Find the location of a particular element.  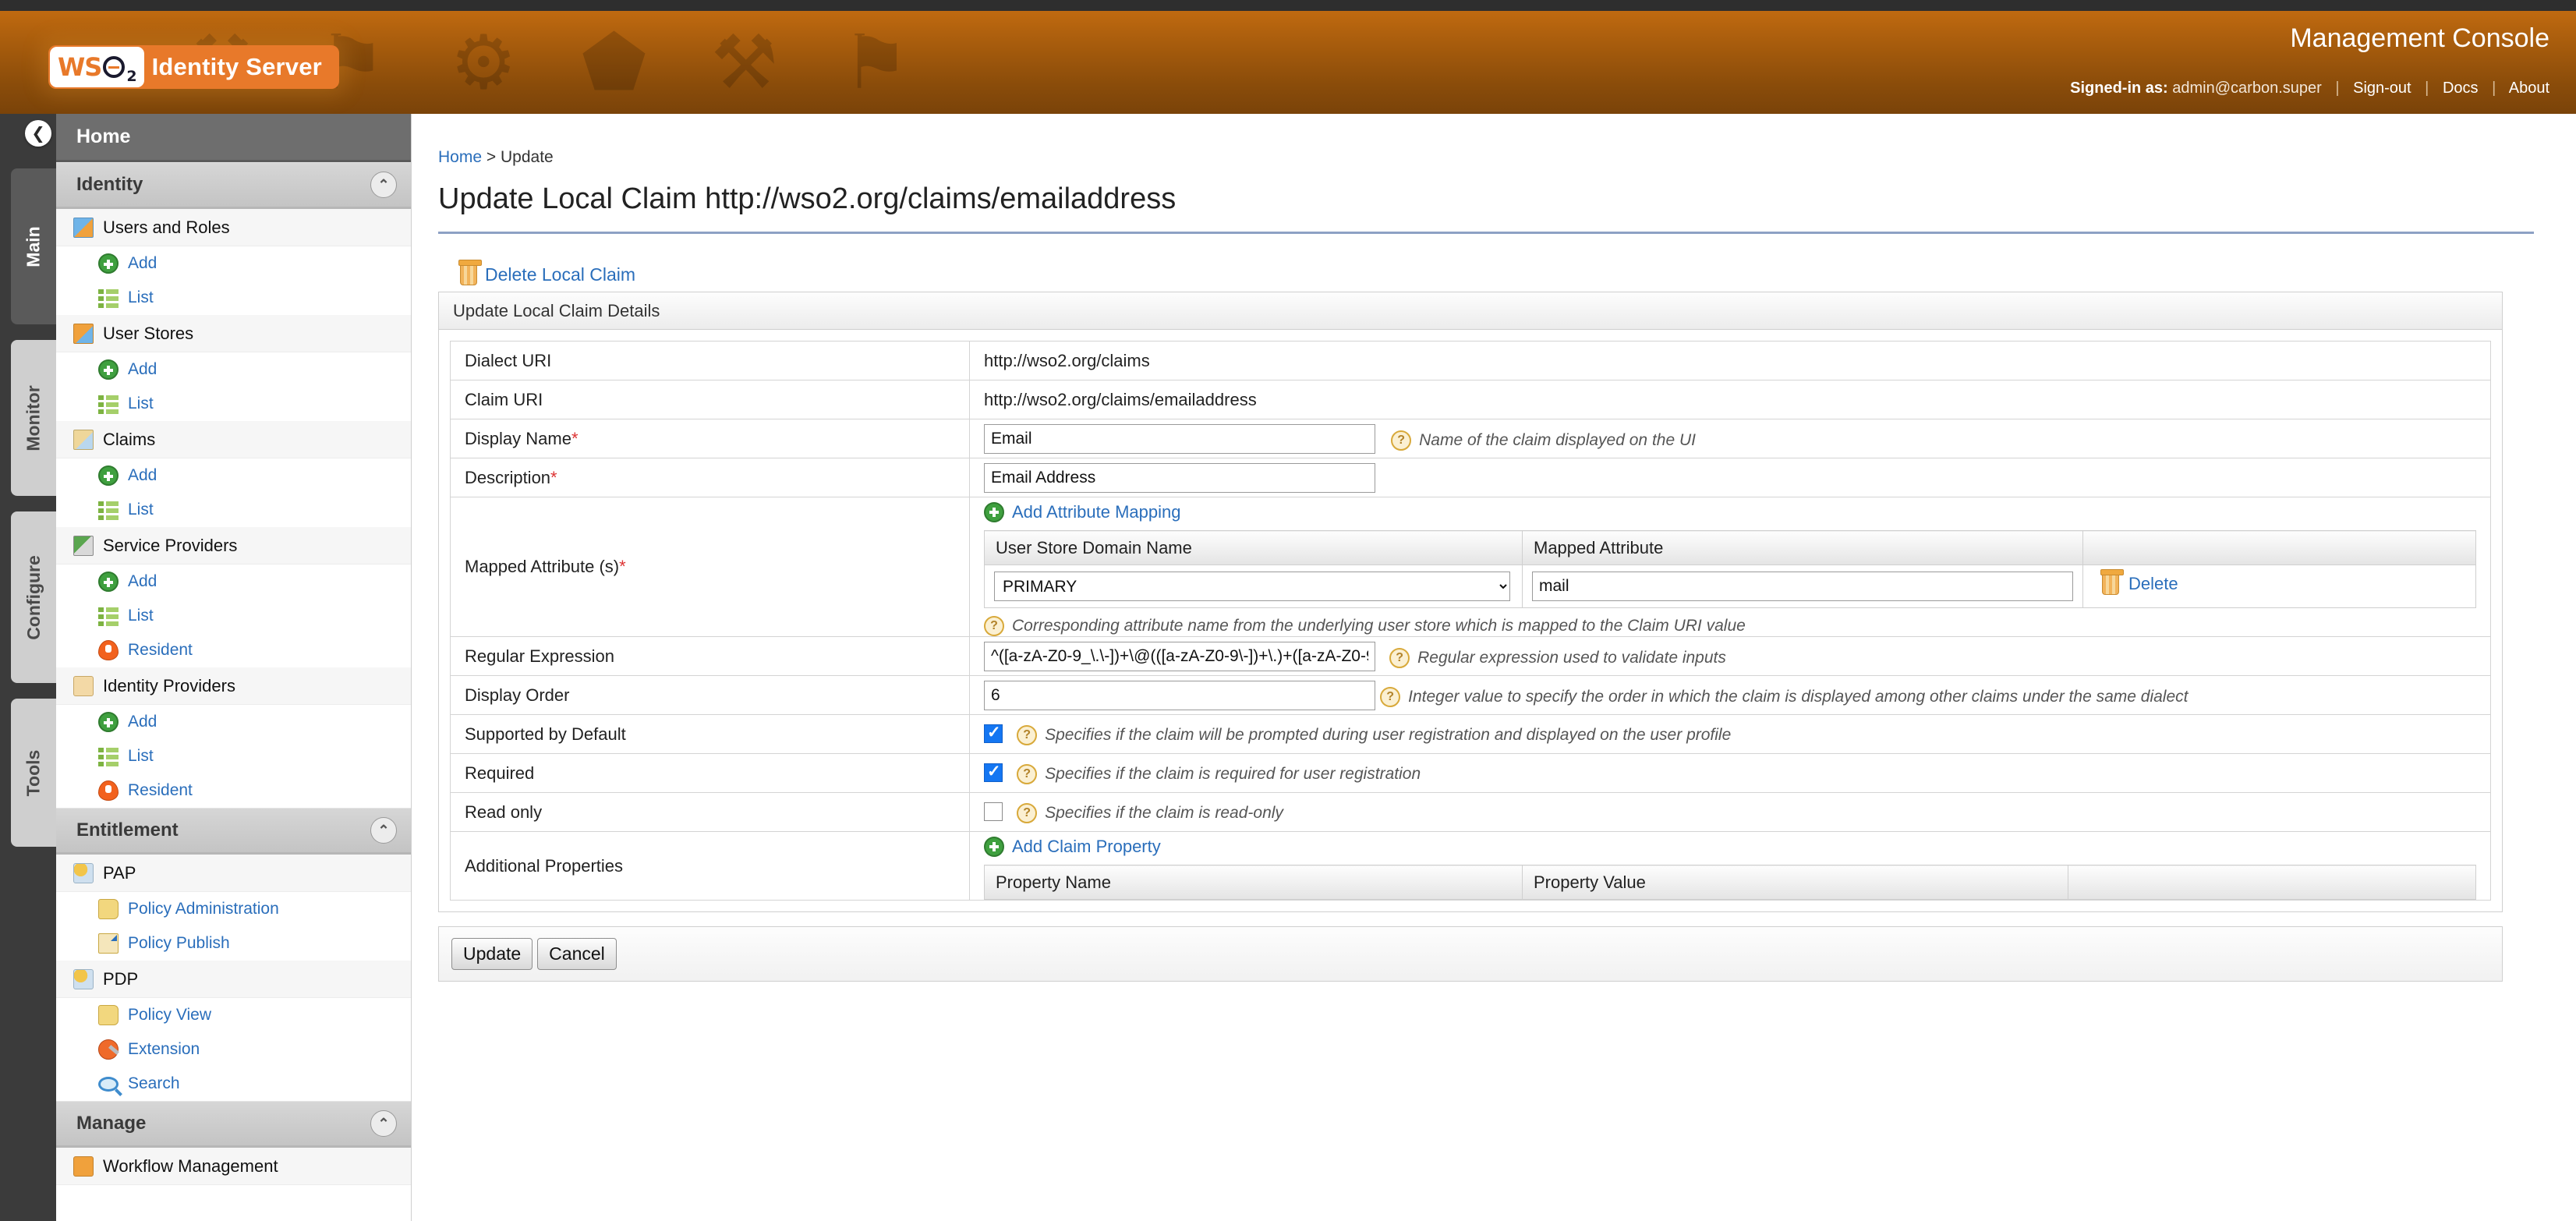

regex-input is located at coordinates (1179, 656).